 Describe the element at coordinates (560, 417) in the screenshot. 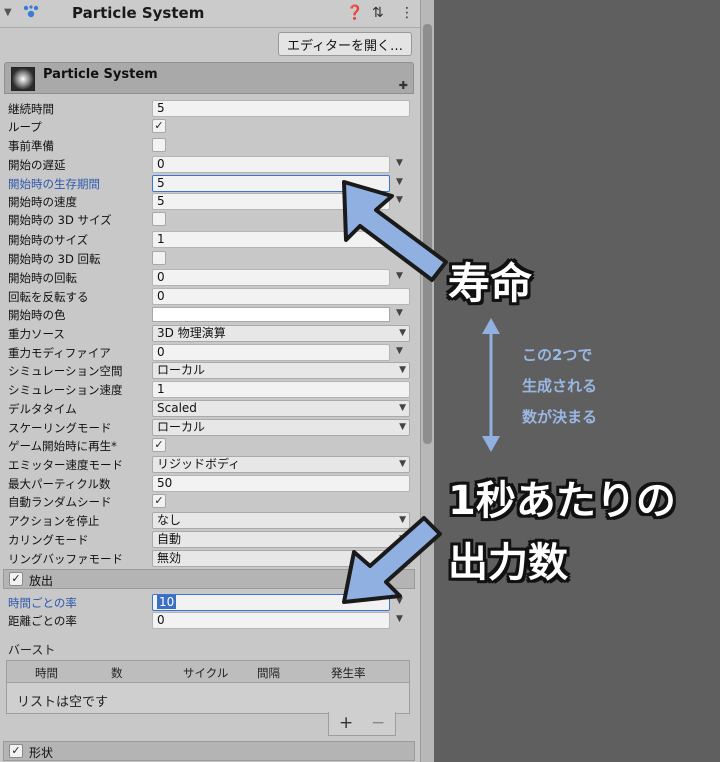

I see `note-line: 数が決まる` at that location.